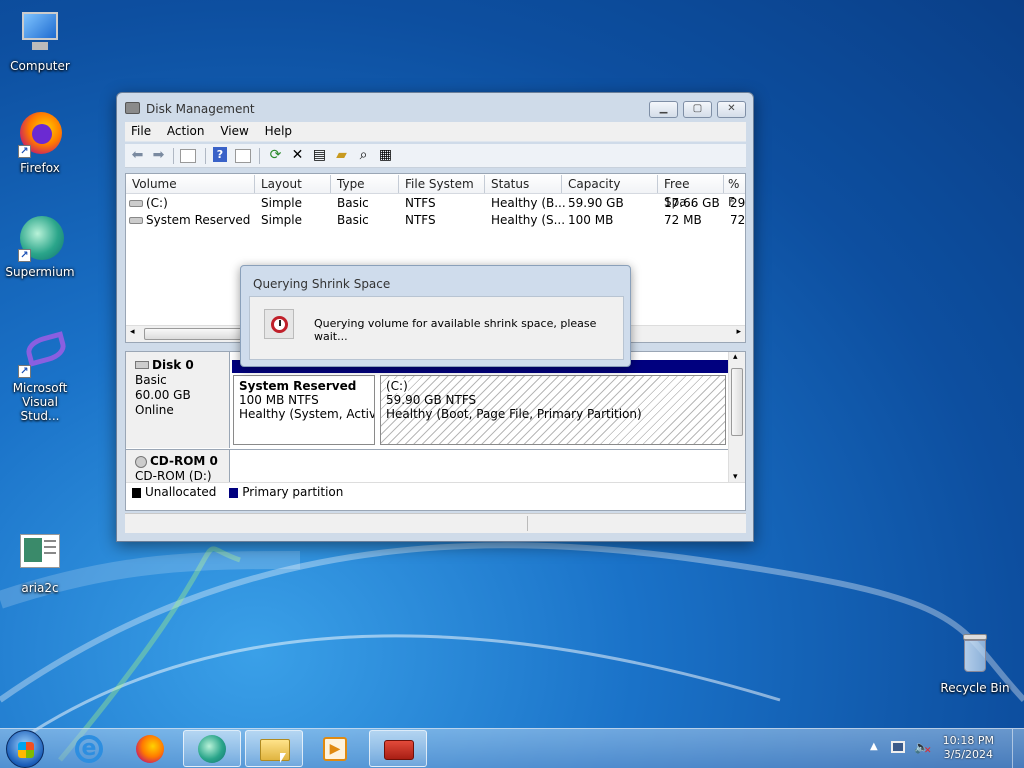  I want to click on column-volume: Volume, so click(190, 184).